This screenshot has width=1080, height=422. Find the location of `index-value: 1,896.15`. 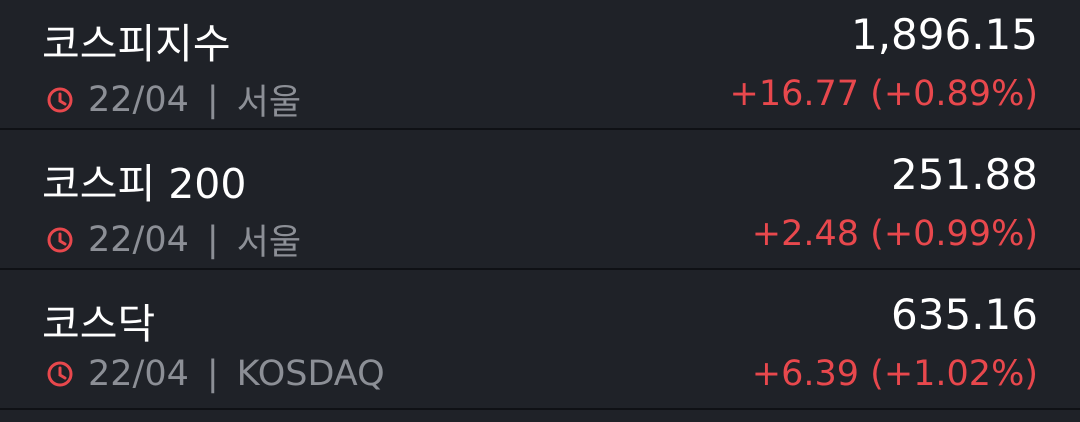

index-value: 1,896.15 is located at coordinates (944, 34).